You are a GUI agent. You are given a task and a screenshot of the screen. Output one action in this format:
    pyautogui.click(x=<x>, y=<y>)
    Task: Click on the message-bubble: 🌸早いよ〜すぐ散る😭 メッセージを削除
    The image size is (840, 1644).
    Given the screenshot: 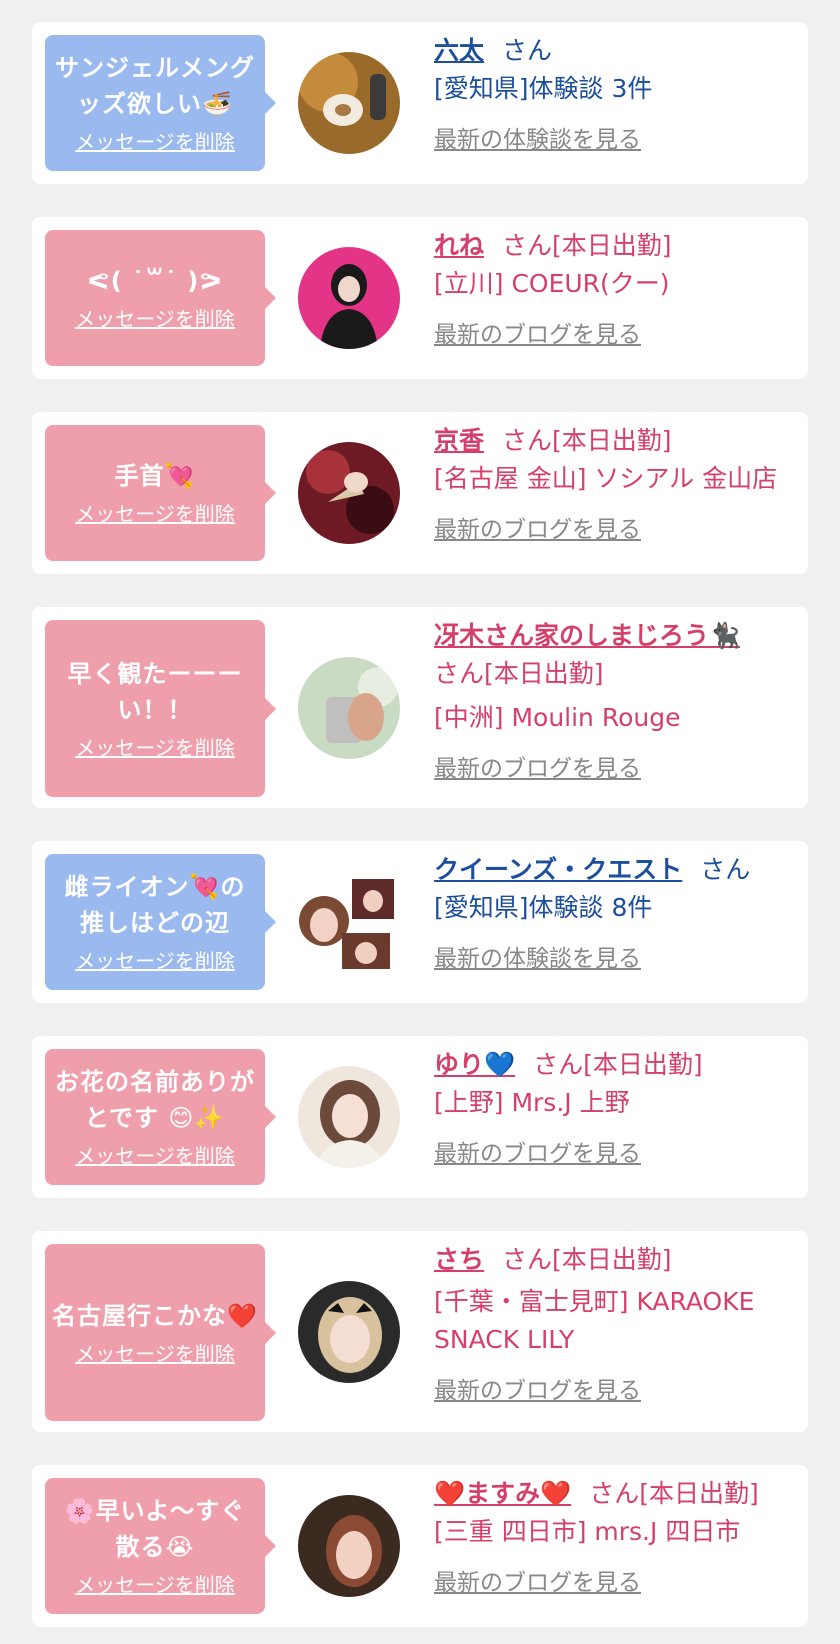 What is the action you would take?
    pyautogui.click(x=160, y=1546)
    